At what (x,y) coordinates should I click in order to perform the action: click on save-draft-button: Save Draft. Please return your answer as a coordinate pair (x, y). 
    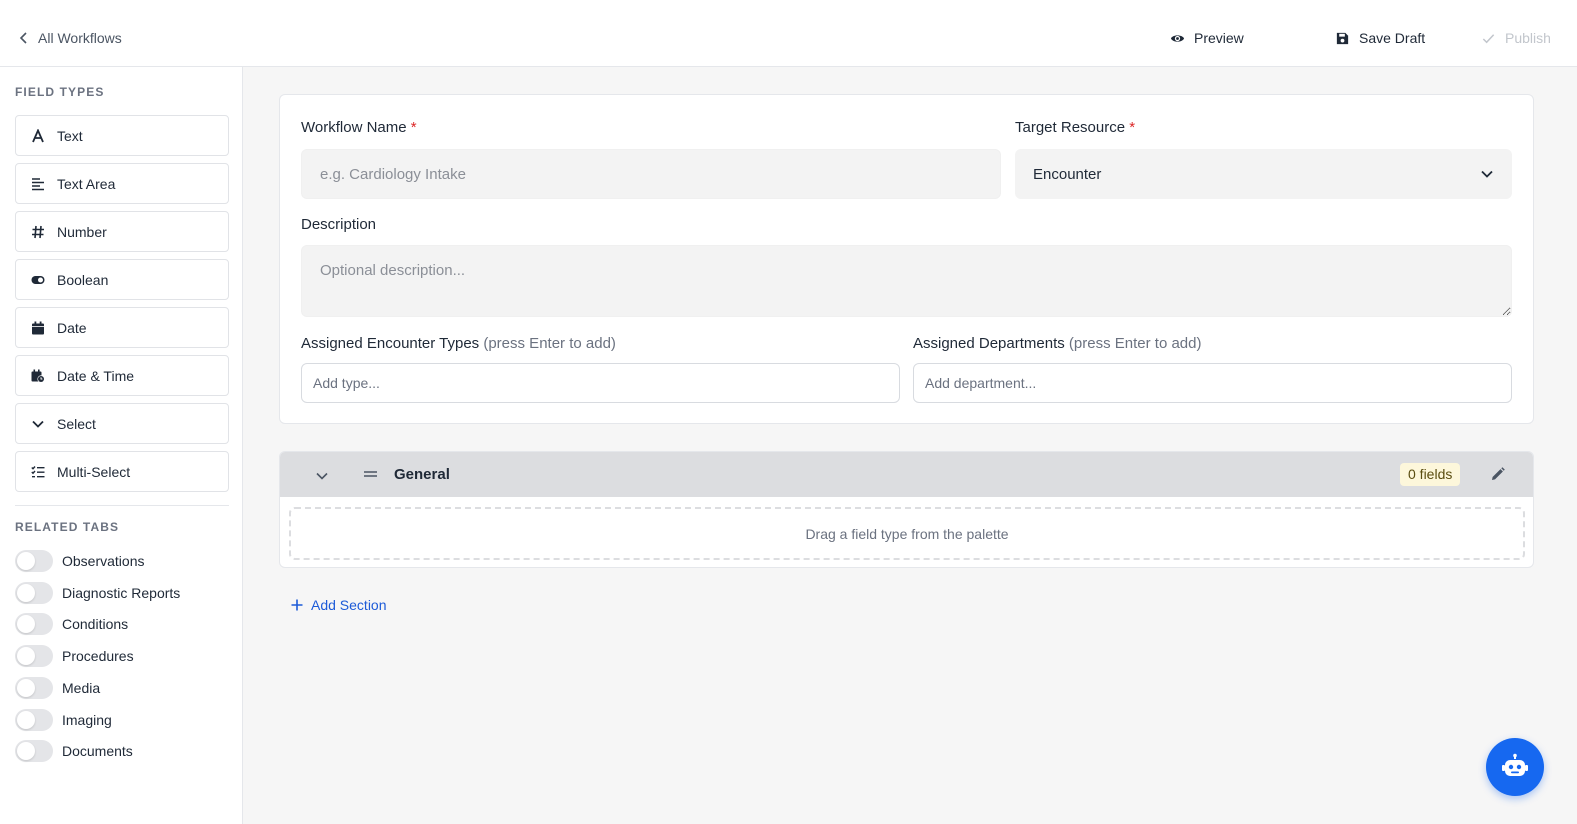
    Looking at the image, I should click on (1380, 38).